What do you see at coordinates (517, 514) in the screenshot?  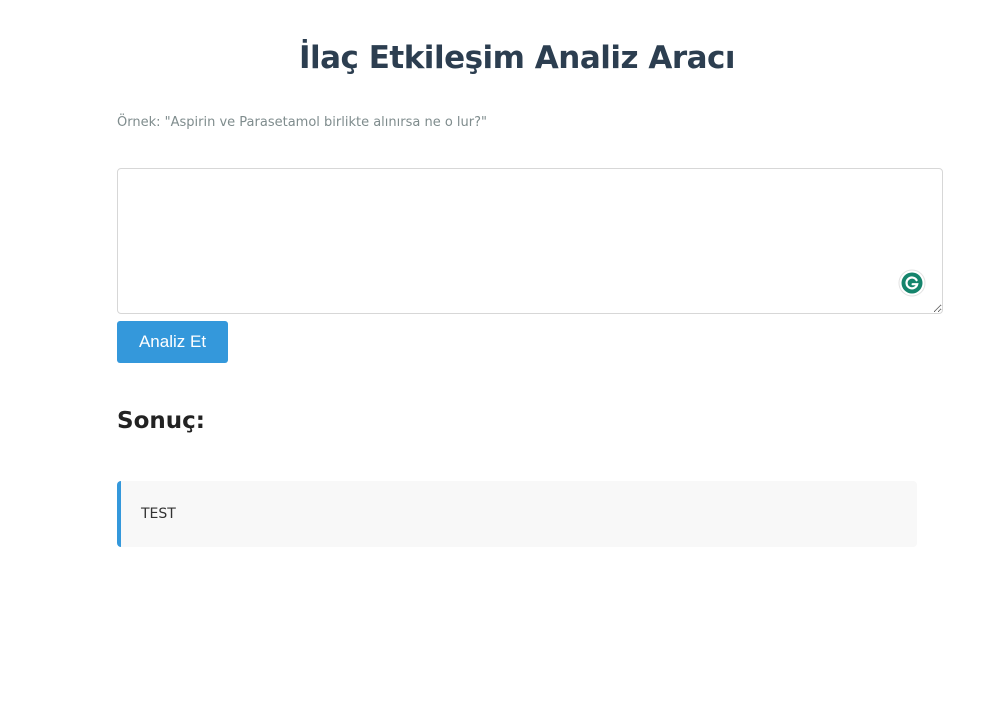 I see `result-box: TEST` at bounding box center [517, 514].